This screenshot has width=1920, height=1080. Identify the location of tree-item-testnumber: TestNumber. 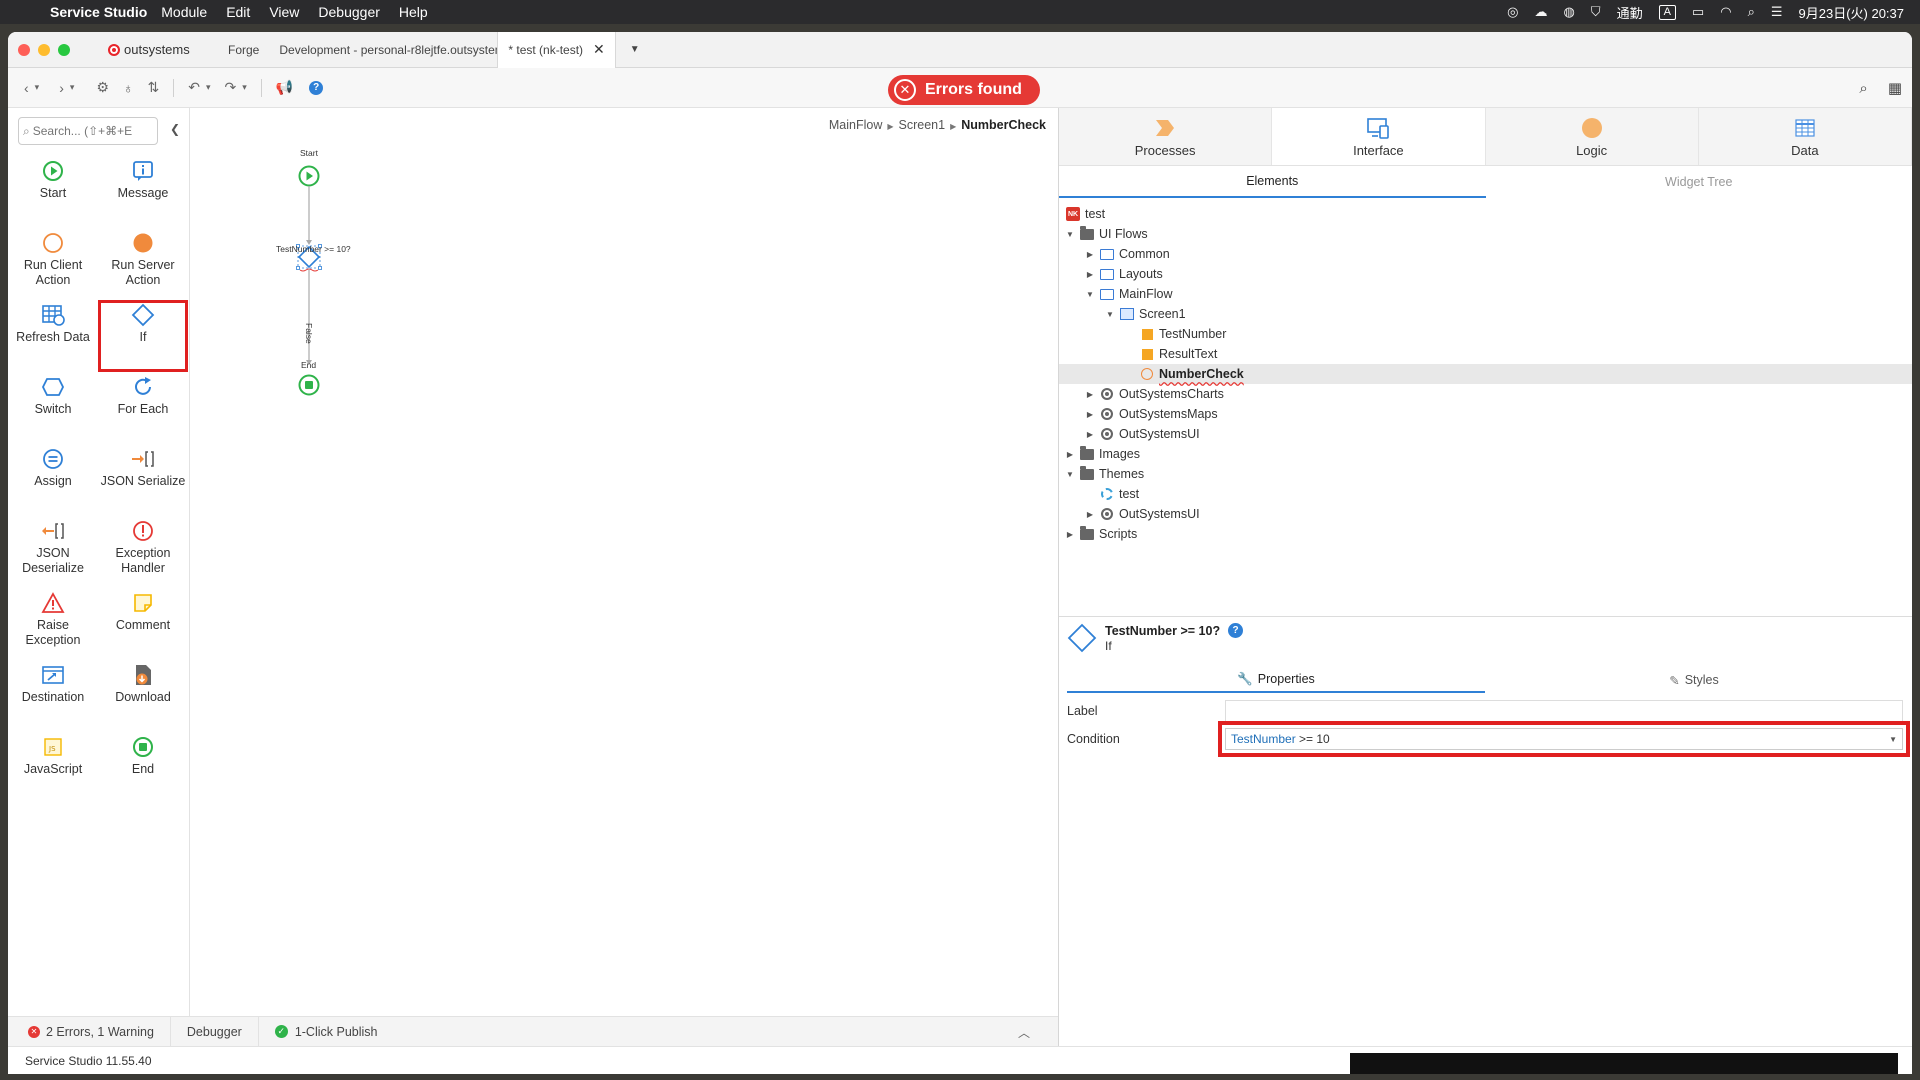
(1485, 334).